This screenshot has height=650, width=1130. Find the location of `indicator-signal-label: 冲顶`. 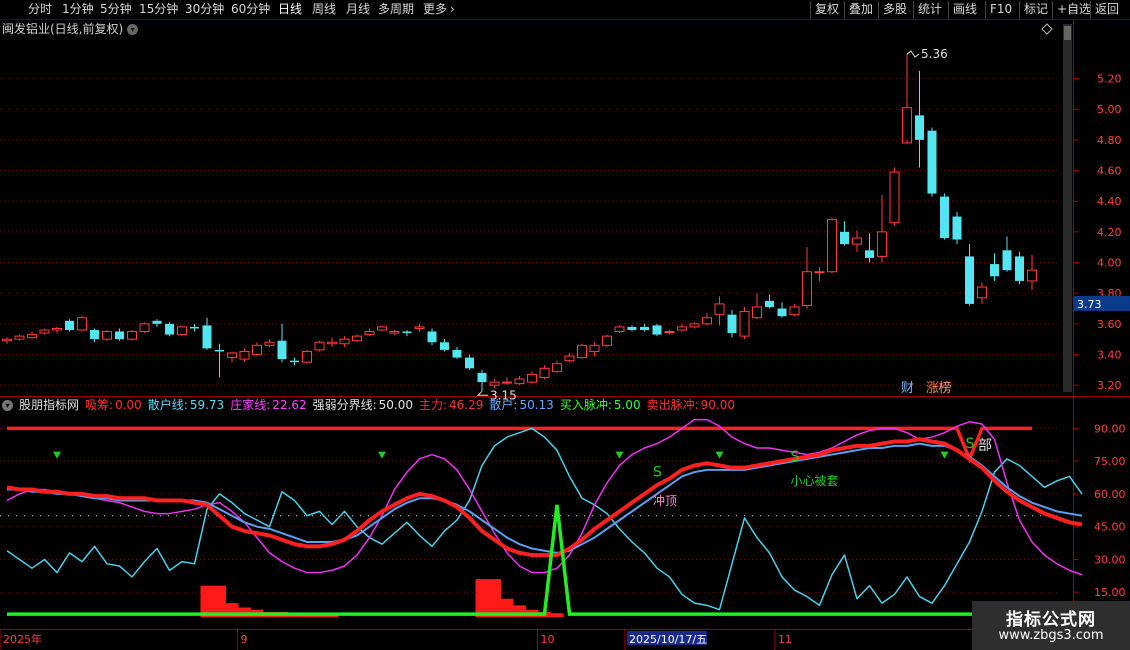

indicator-signal-label: 冲顶 is located at coordinates (665, 500).